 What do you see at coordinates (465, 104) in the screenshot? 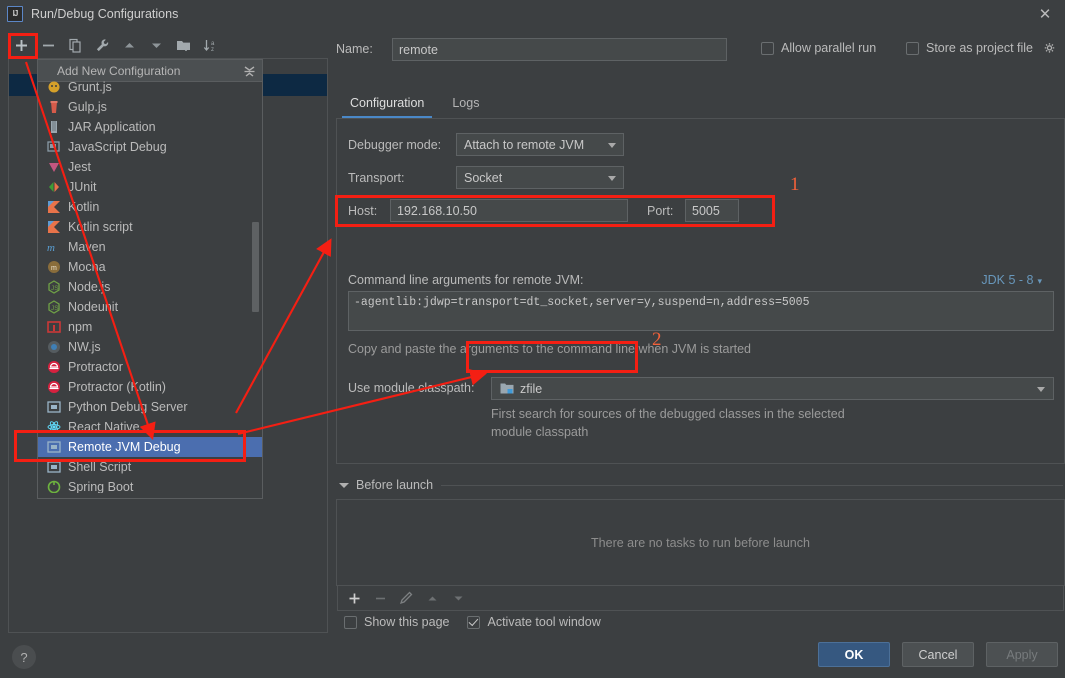
I see `tab-logs: Logs` at bounding box center [465, 104].